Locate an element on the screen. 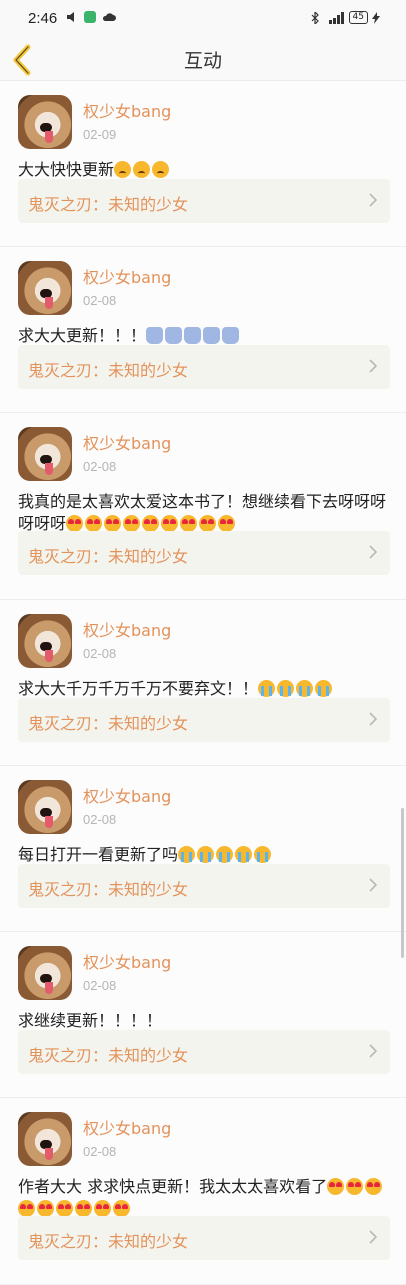 The height and width of the screenshot is (1285, 406). list-item: 权少女bang 02-08 求继续更新！！！！ 鬼灭之刃：未知的少女 is located at coordinates (203, 1015).